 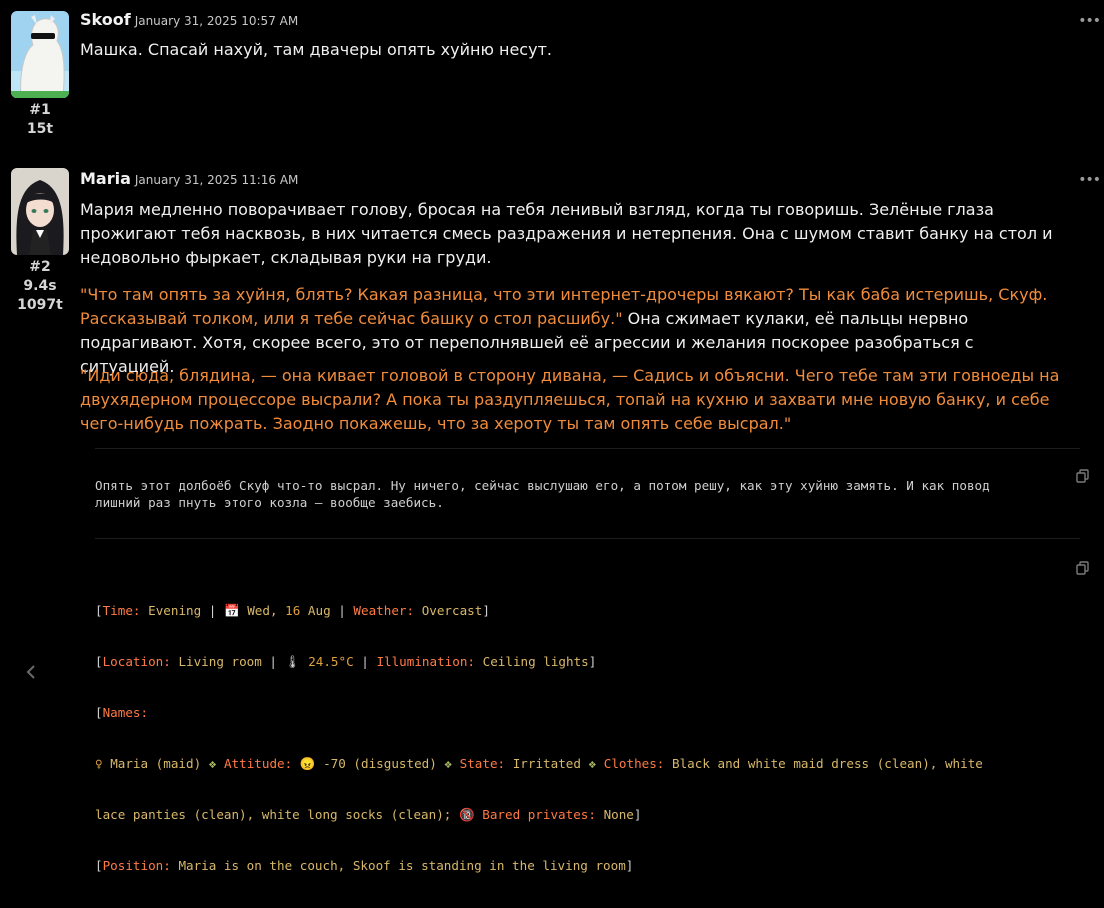 I want to click on token-count: 15t, so click(x=40, y=129).